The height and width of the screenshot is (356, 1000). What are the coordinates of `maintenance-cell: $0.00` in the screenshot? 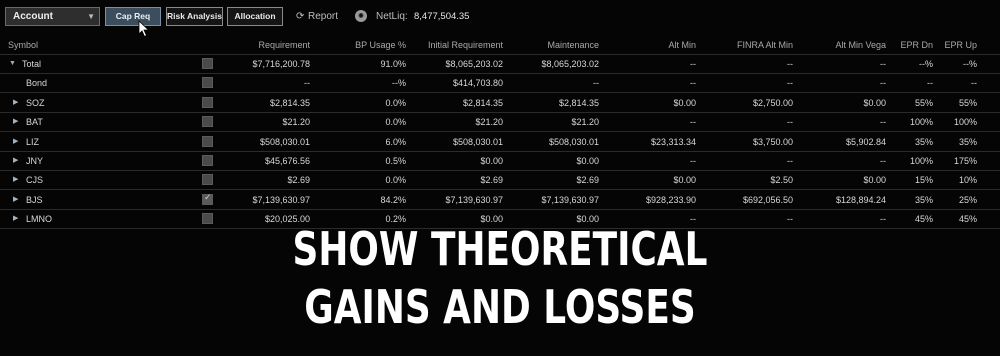 It's located at (587, 161).